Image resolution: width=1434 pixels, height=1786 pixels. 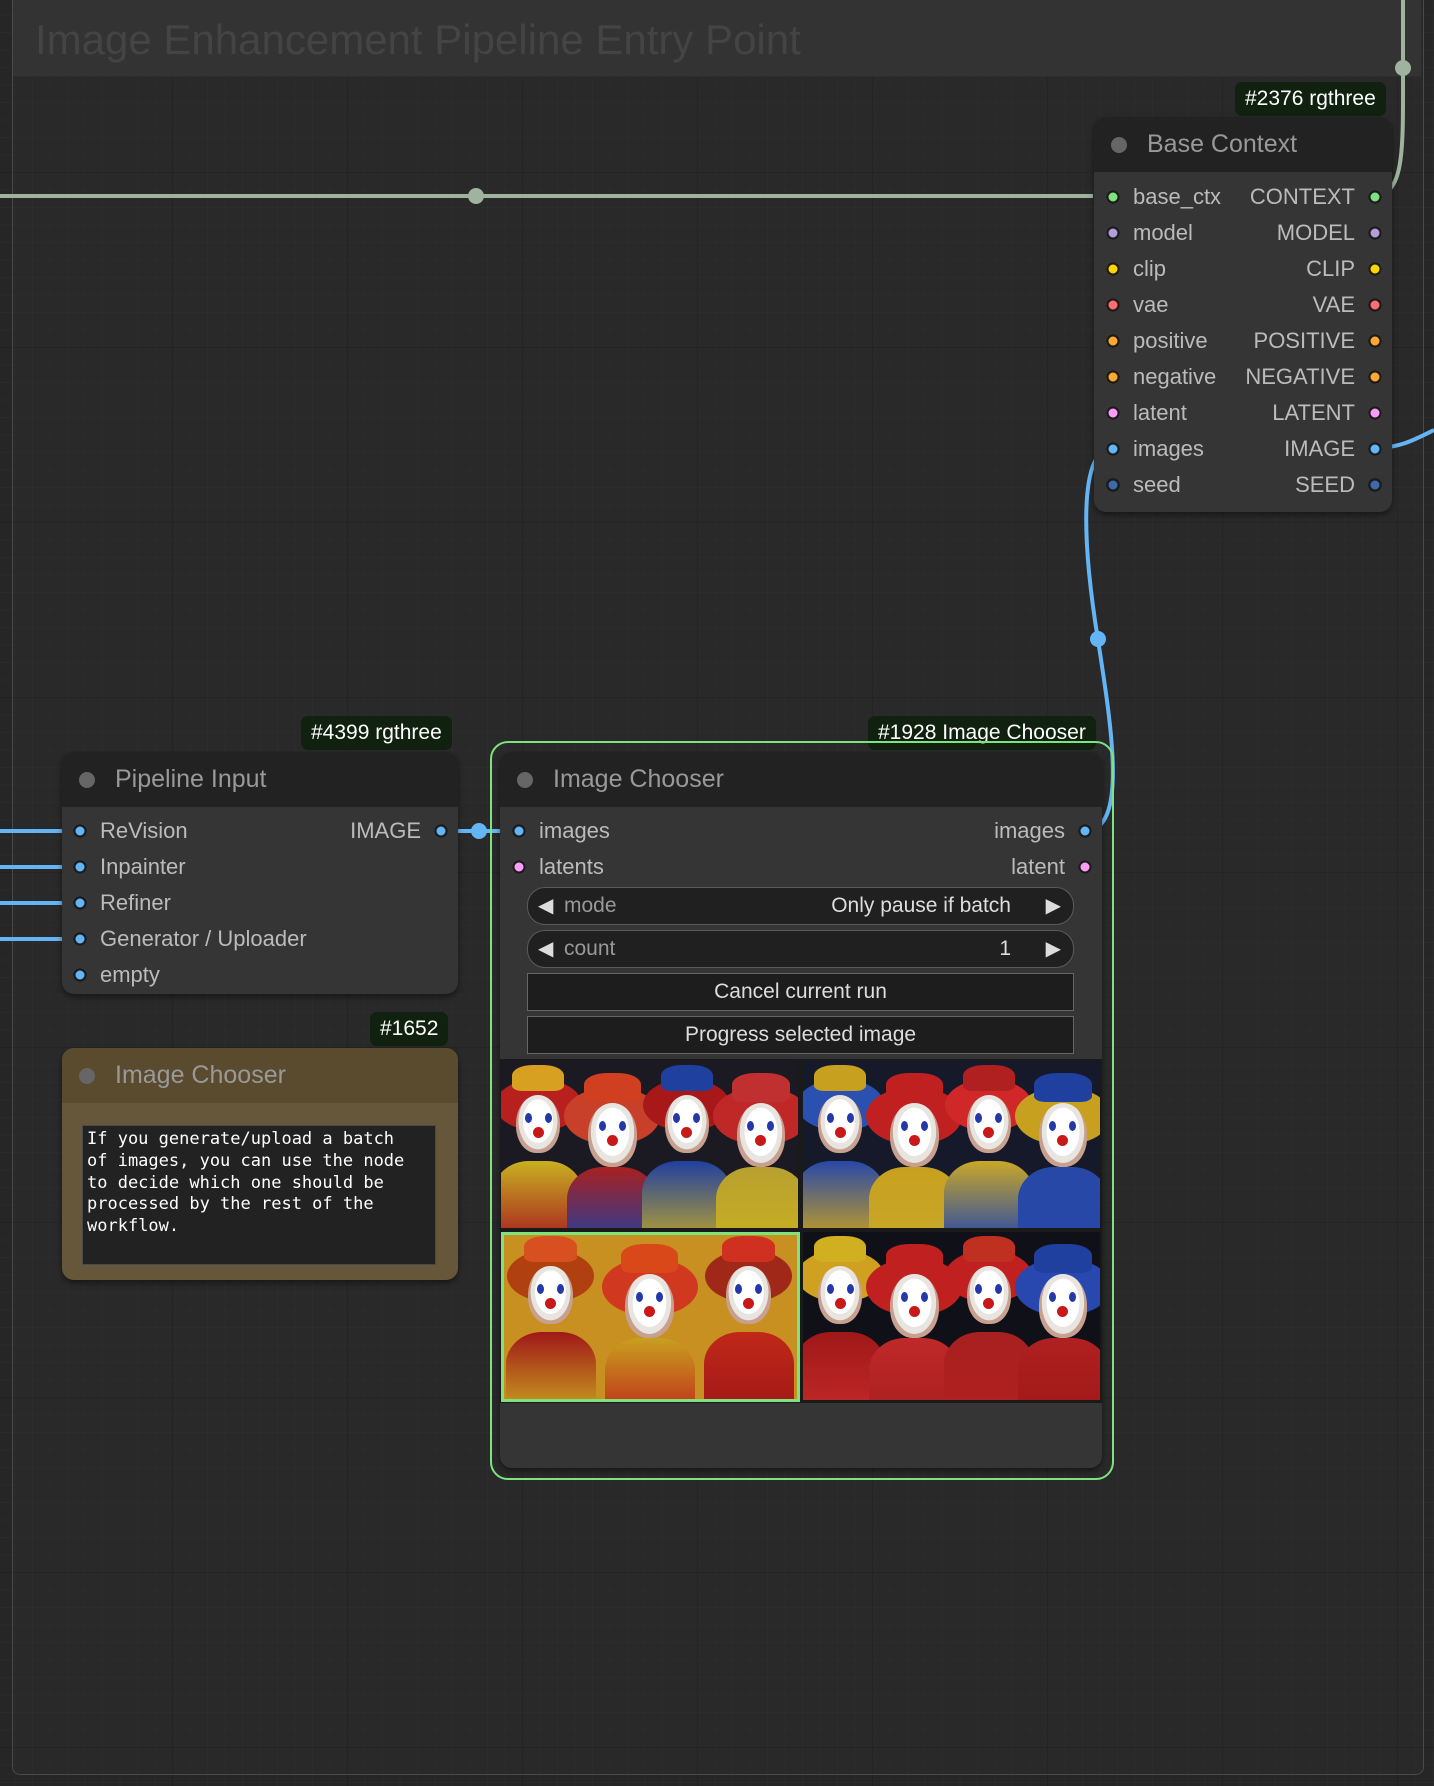 I want to click on context-link-midpoint, so click(x=476, y=196).